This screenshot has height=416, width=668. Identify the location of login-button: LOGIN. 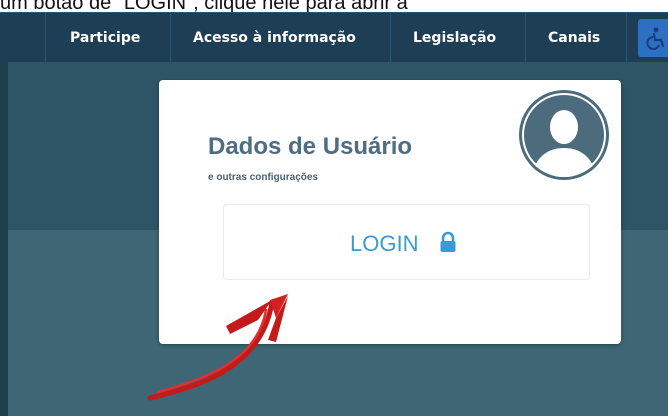
(406, 242).